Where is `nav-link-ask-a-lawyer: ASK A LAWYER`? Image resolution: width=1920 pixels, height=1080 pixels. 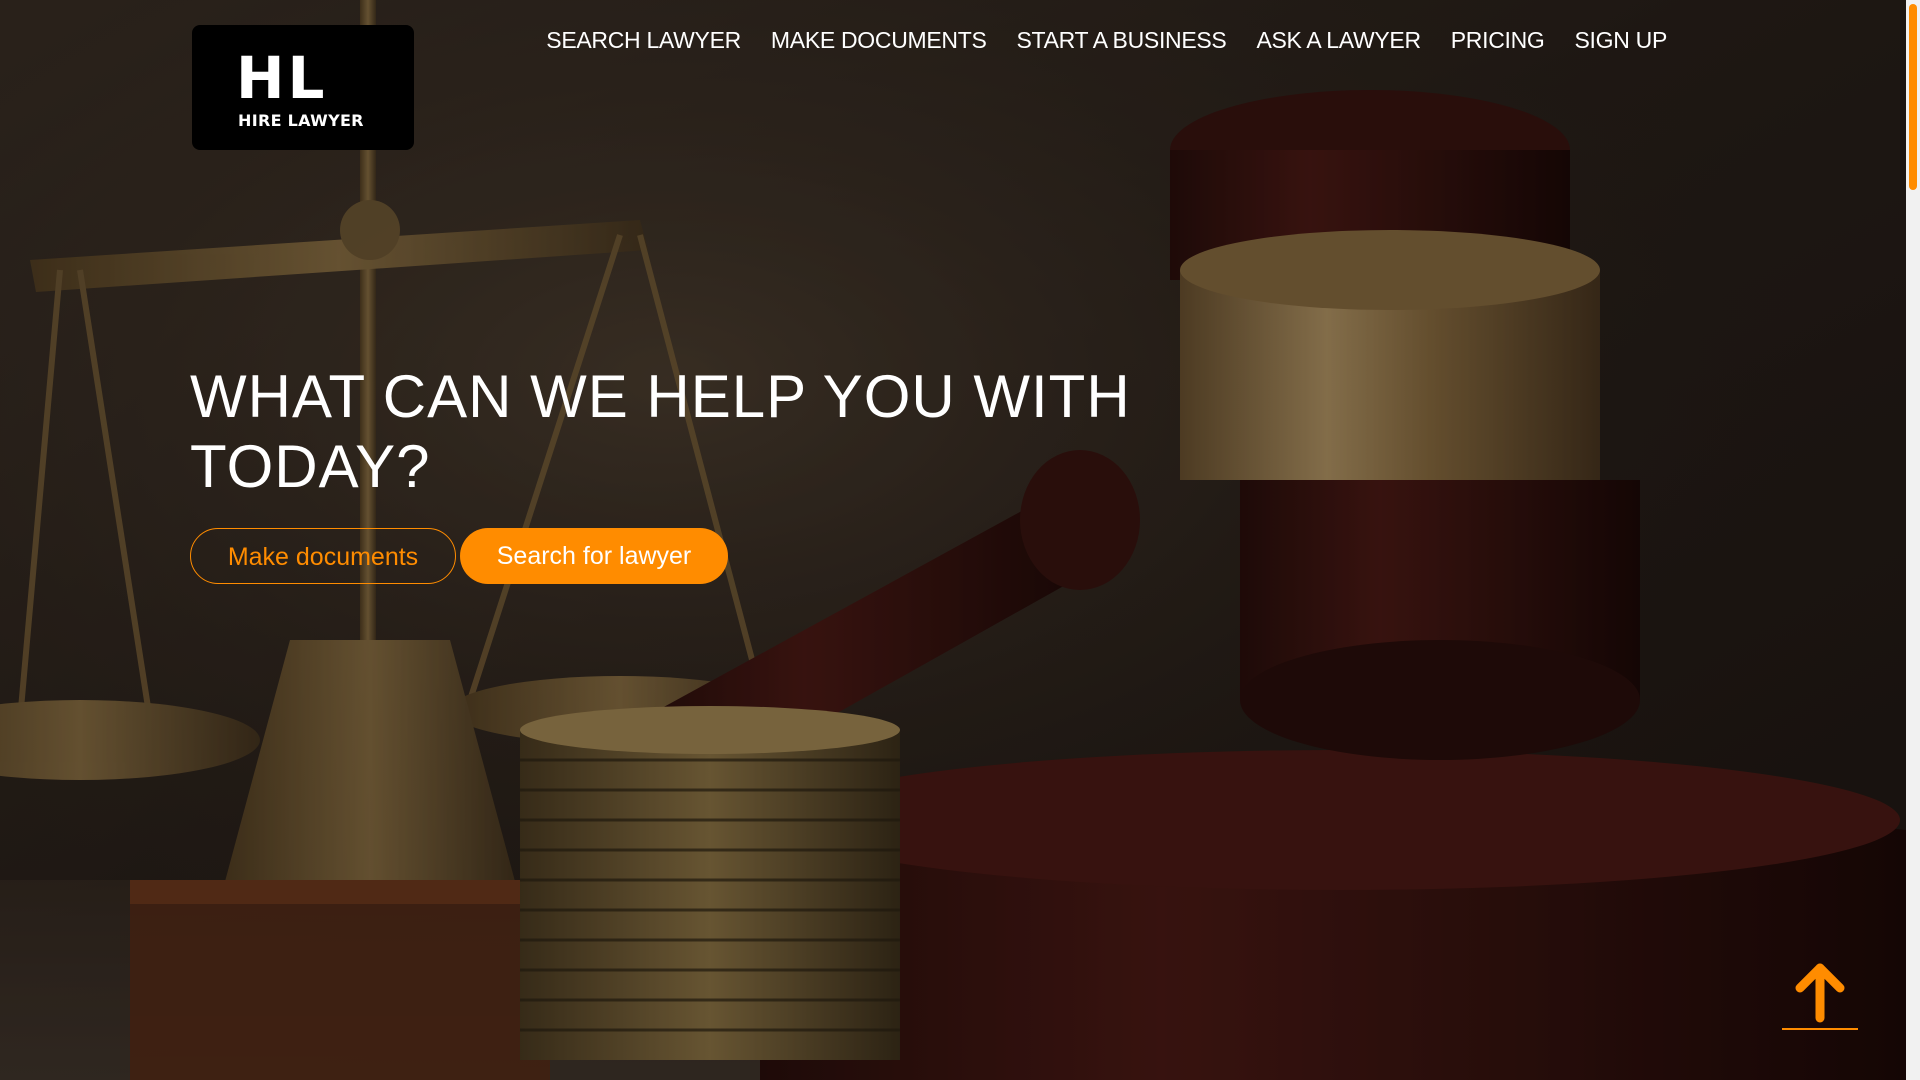 nav-link-ask-a-lawyer: ASK A LAWYER is located at coordinates (1338, 40).